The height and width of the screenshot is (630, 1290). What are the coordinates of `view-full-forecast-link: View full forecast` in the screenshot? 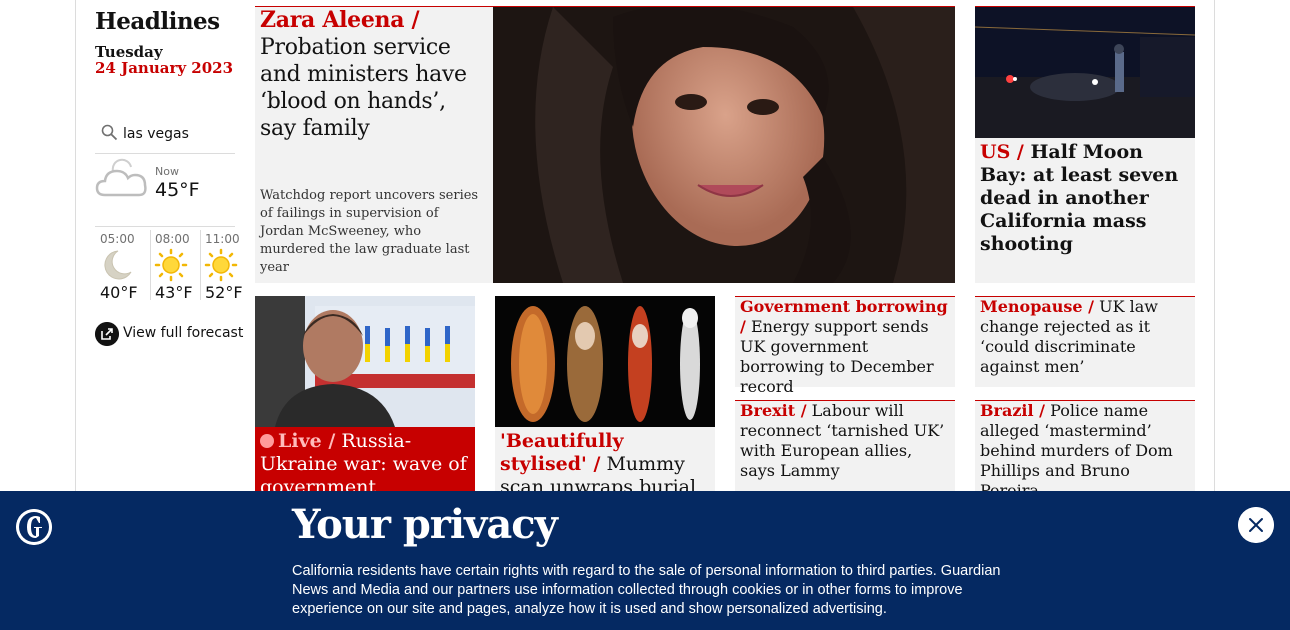 It's located at (170, 334).